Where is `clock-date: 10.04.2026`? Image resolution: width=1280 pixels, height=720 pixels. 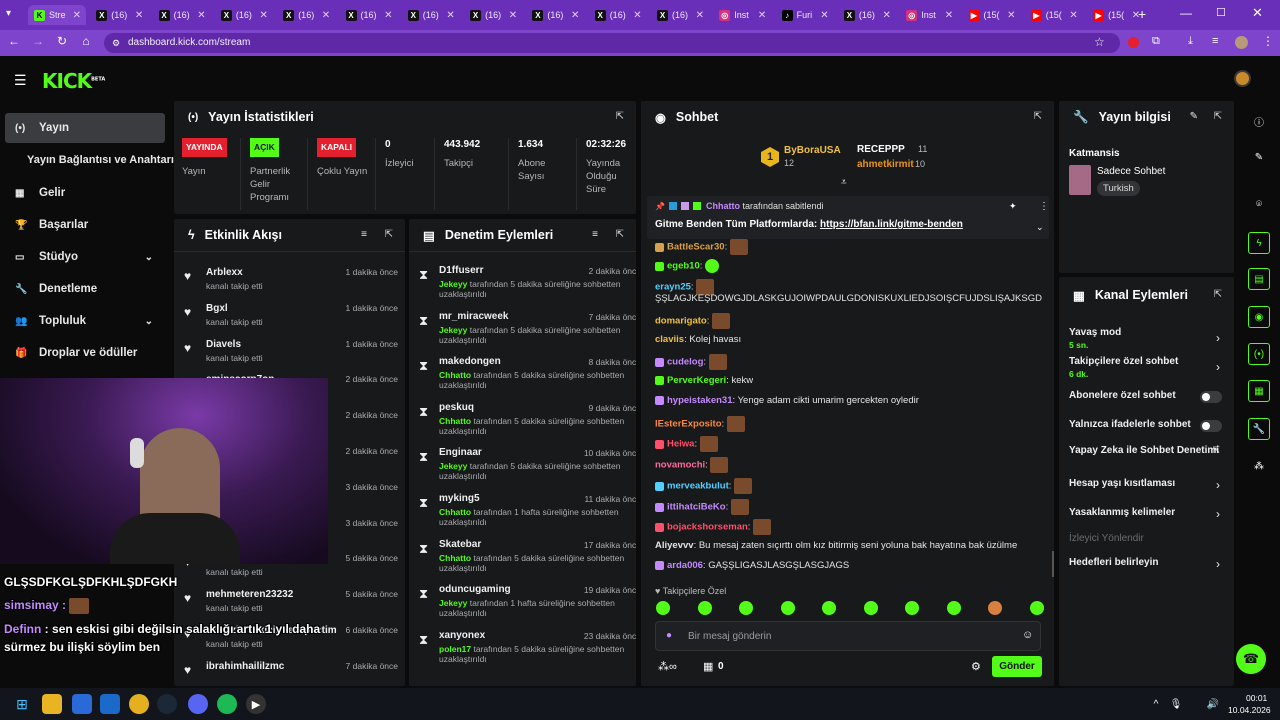
clock-date: 10.04.2026 is located at coordinates (1249, 710).